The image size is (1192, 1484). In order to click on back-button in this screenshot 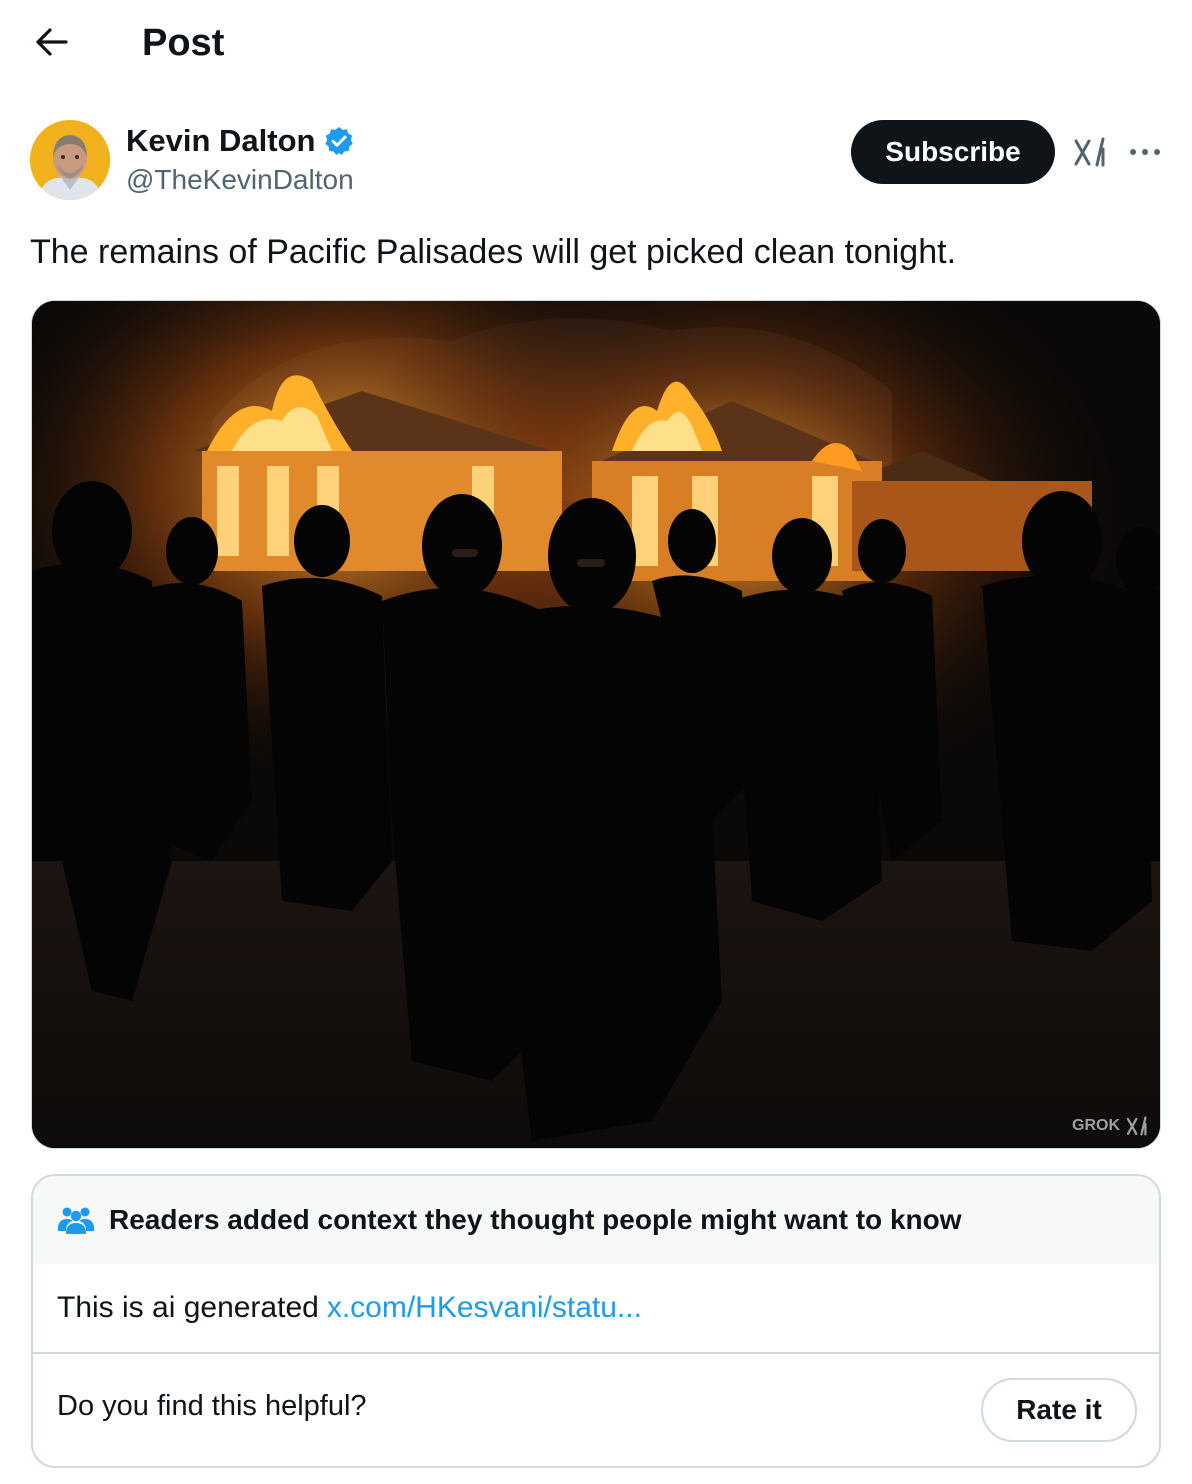, I will do `click(51, 42)`.